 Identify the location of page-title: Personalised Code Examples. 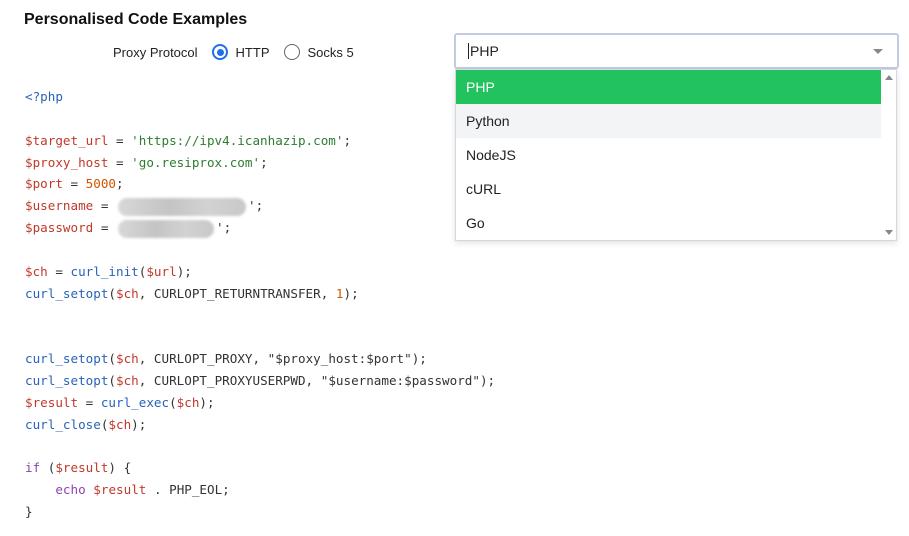
(136, 19).